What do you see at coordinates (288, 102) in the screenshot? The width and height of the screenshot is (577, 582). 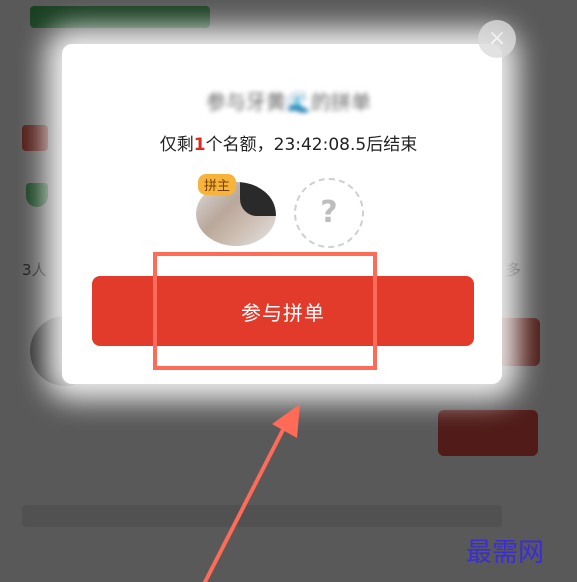 I see `dialog-title: 参与牙黄🌊的拼单` at bounding box center [288, 102].